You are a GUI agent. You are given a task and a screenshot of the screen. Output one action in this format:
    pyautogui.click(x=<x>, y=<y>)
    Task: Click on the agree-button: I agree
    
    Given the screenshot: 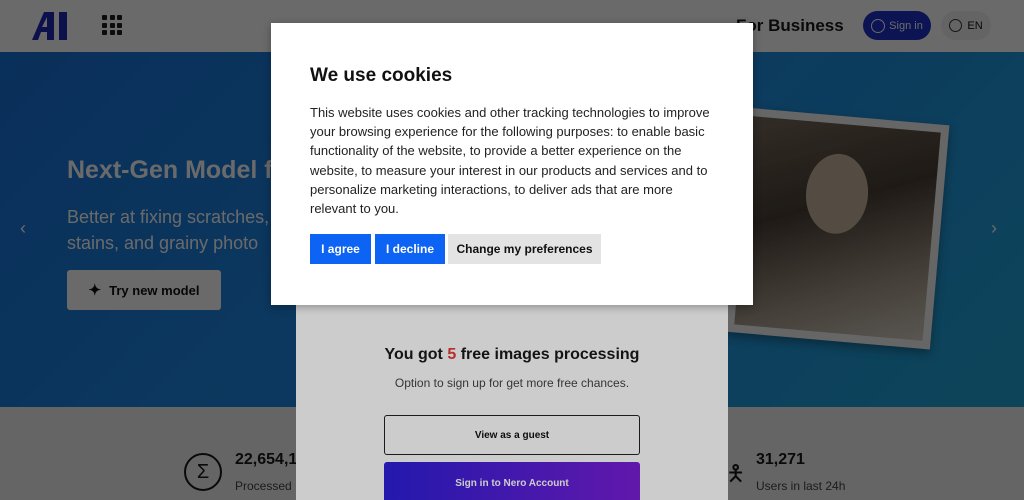 What is the action you would take?
    pyautogui.click(x=340, y=249)
    